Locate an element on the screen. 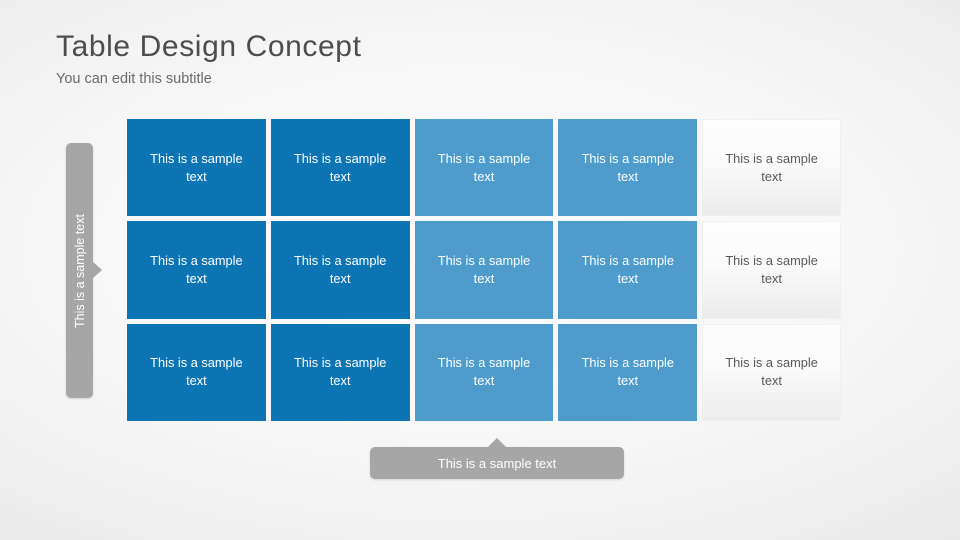 The width and height of the screenshot is (960, 540). page-subtitle: You can edit this subtitle is located at coordinates (134, 79).